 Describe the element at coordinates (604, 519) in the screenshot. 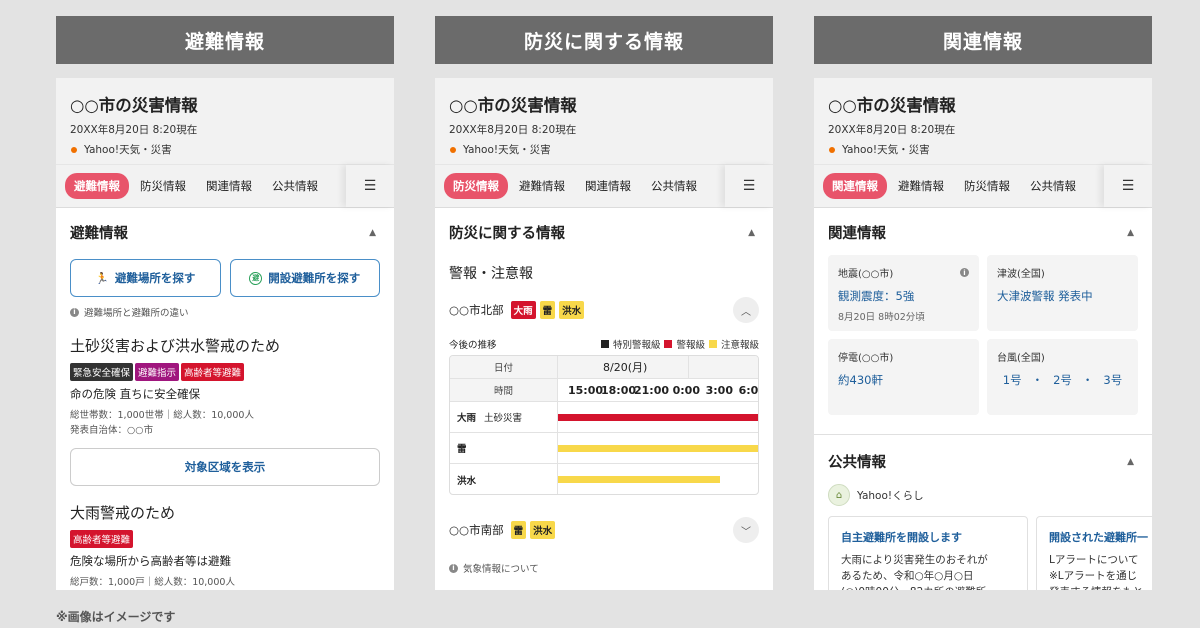

I see `region-south: ○○市南部 雷 洪水 ﹀` at that location.